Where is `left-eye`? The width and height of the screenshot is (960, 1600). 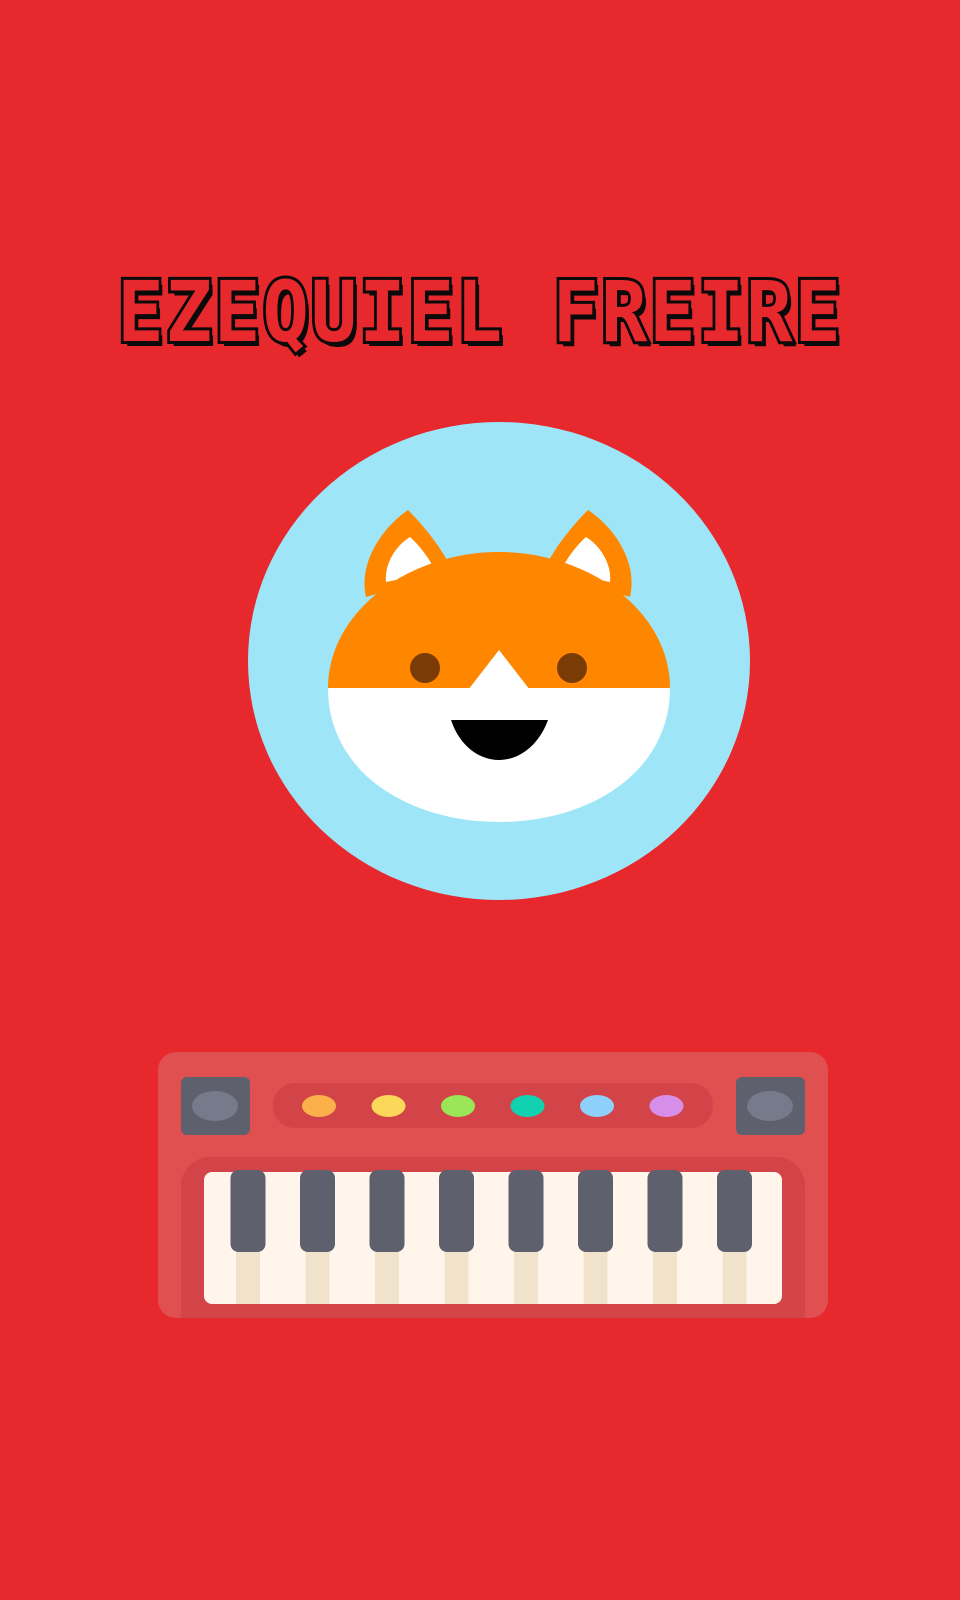
left-eye is located at coordinates (425, 668).